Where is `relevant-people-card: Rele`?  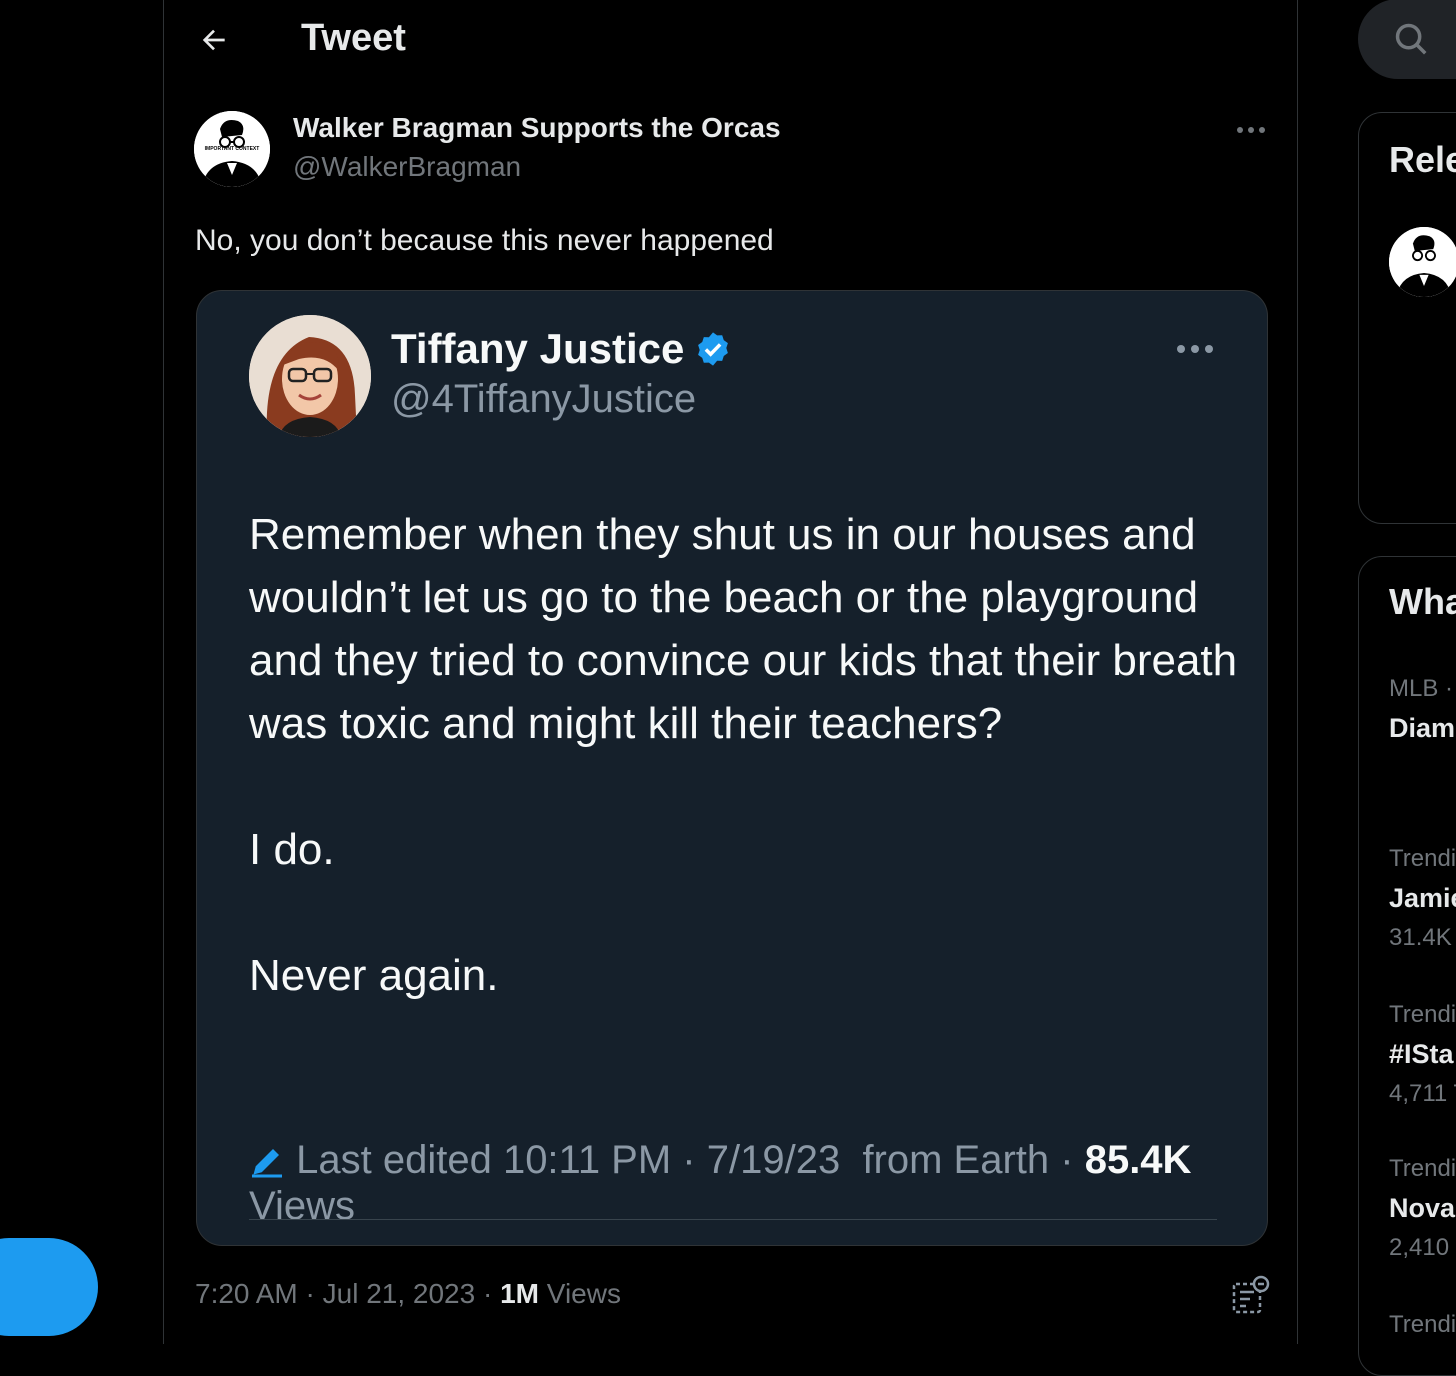
relevant-people-card: Rele is located at coordinates (1407, 318).